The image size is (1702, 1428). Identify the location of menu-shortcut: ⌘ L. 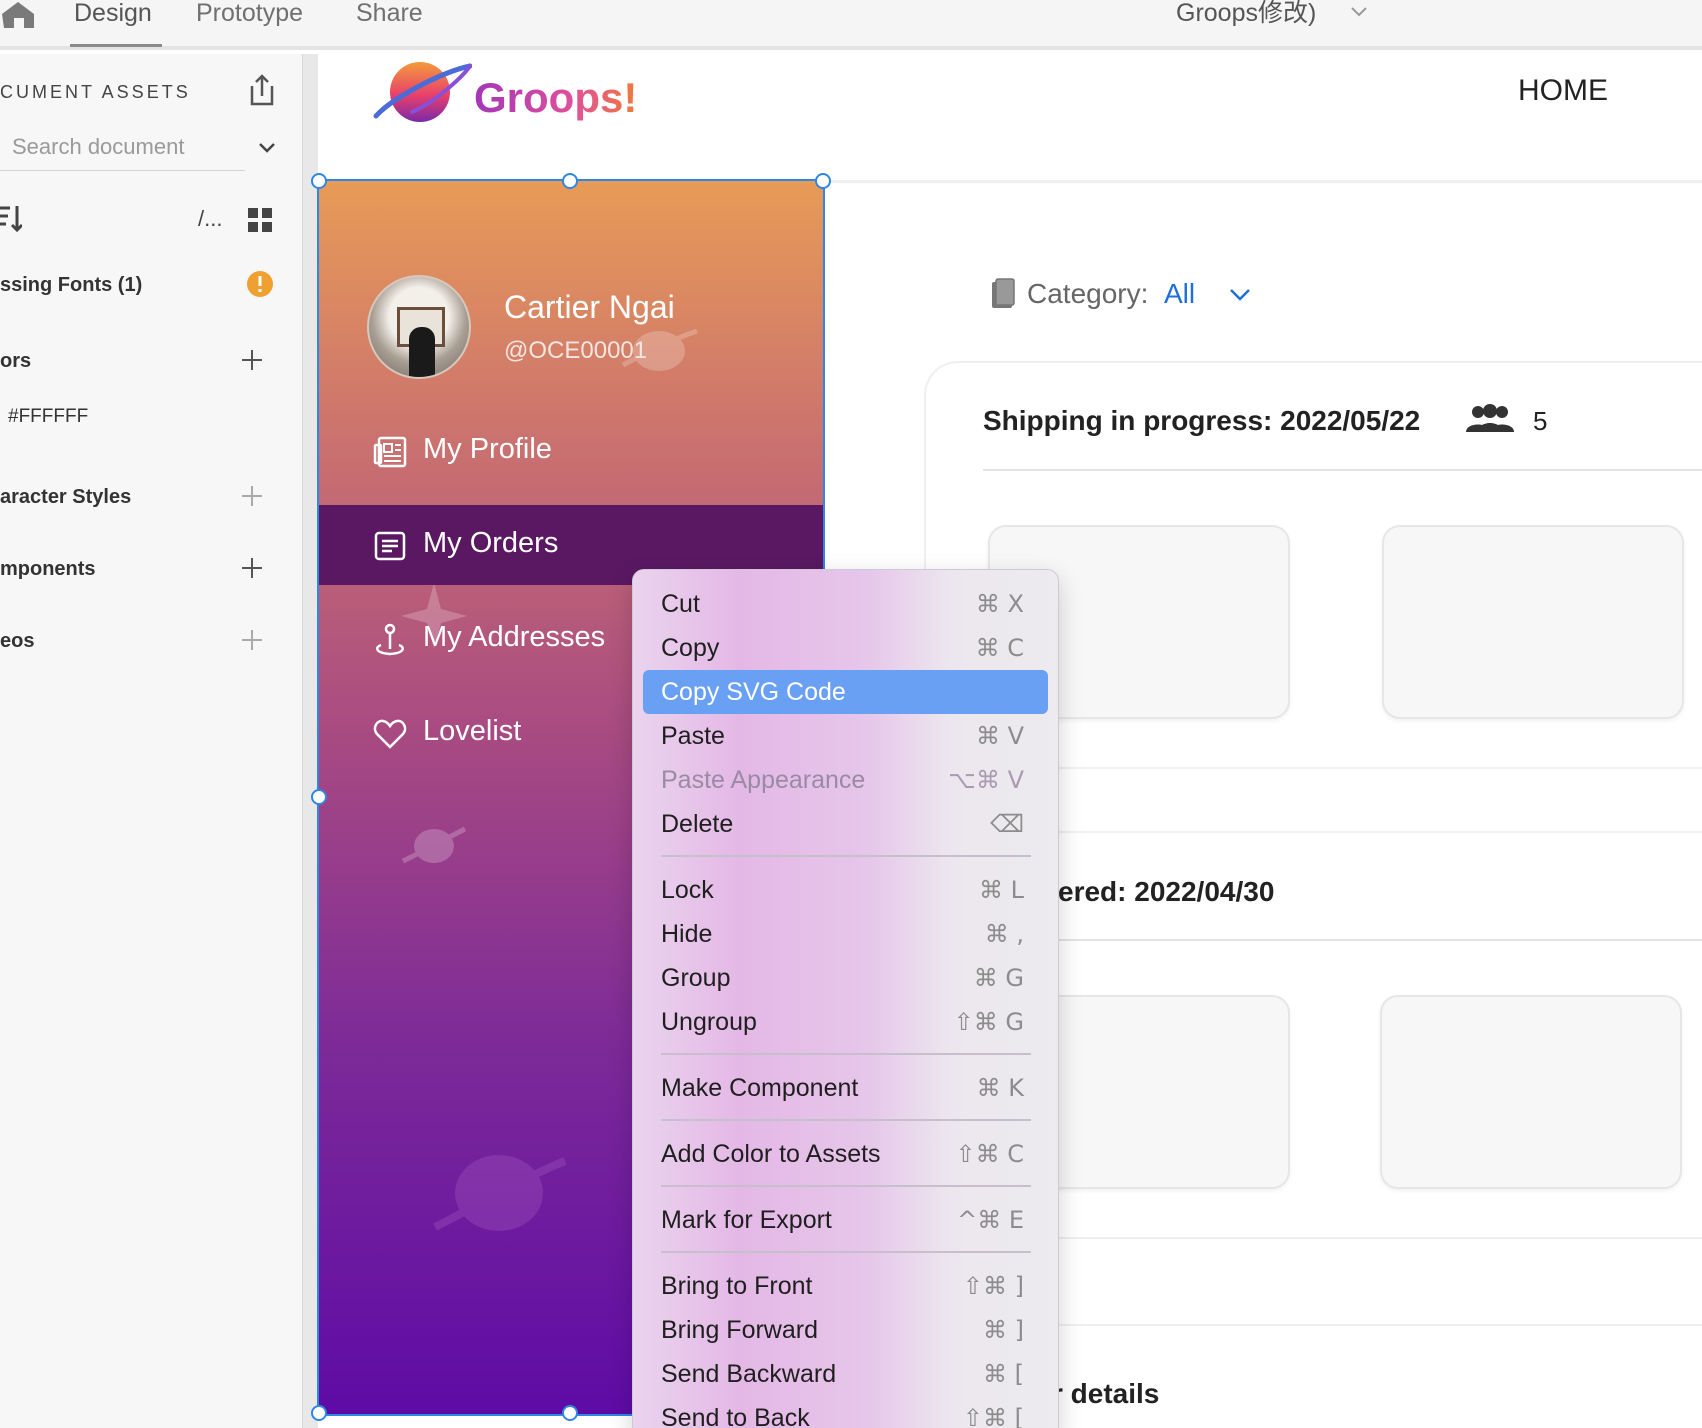
(1001, 890).